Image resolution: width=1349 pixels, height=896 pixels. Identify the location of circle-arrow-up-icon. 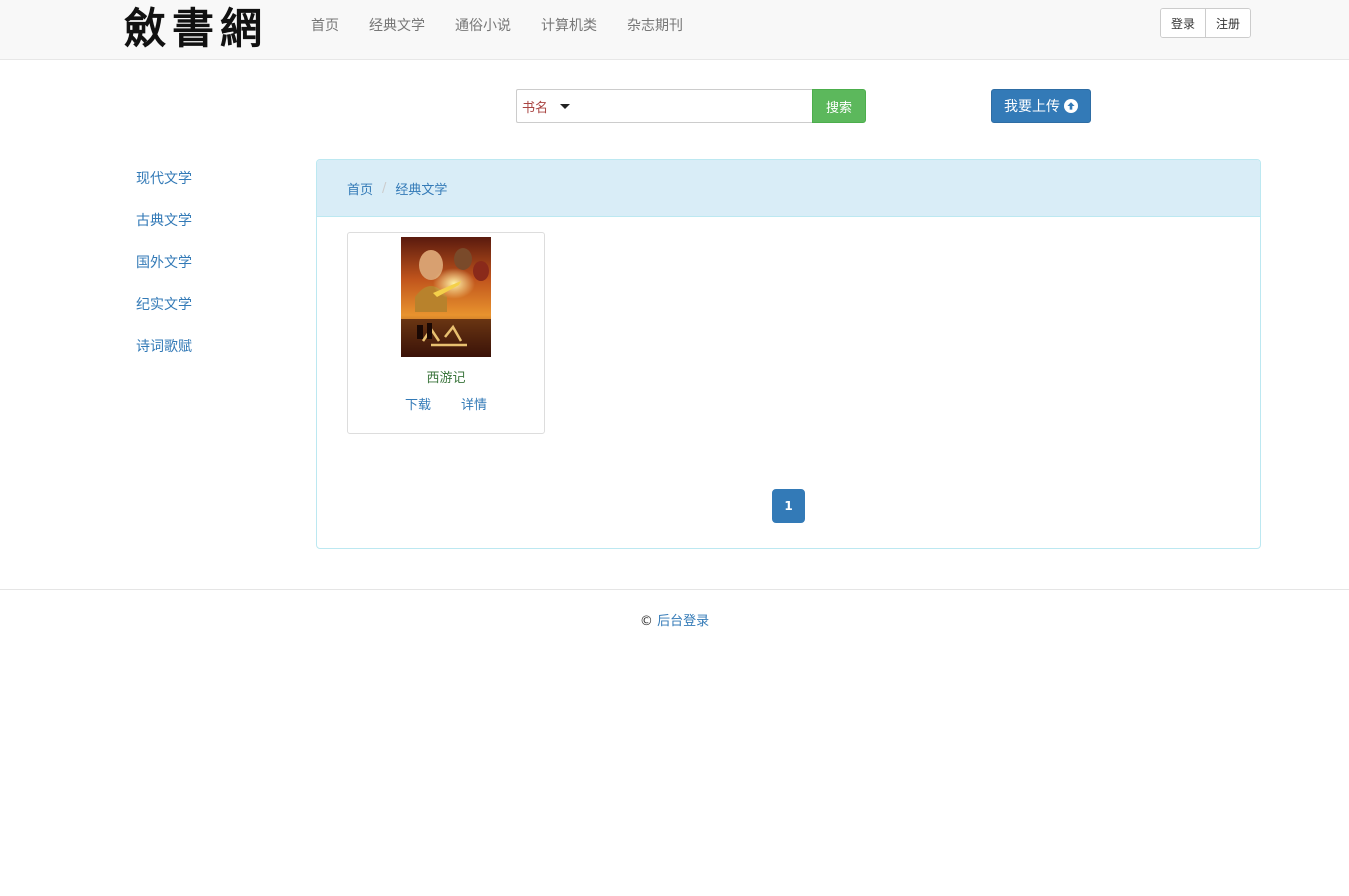
(1071, 106).